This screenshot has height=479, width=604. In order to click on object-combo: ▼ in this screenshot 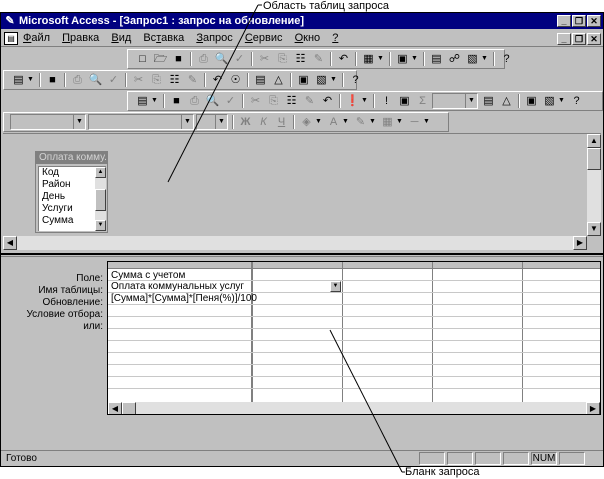, I will do `click(48, 122)`.